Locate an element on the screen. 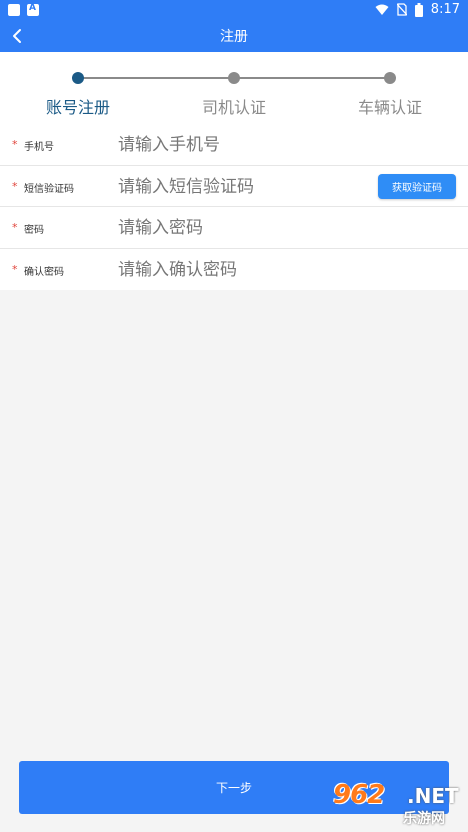 The height and width of the screenshot is (832, 468). watermark-text: 乐游网 is located at coordinates (424, 819).